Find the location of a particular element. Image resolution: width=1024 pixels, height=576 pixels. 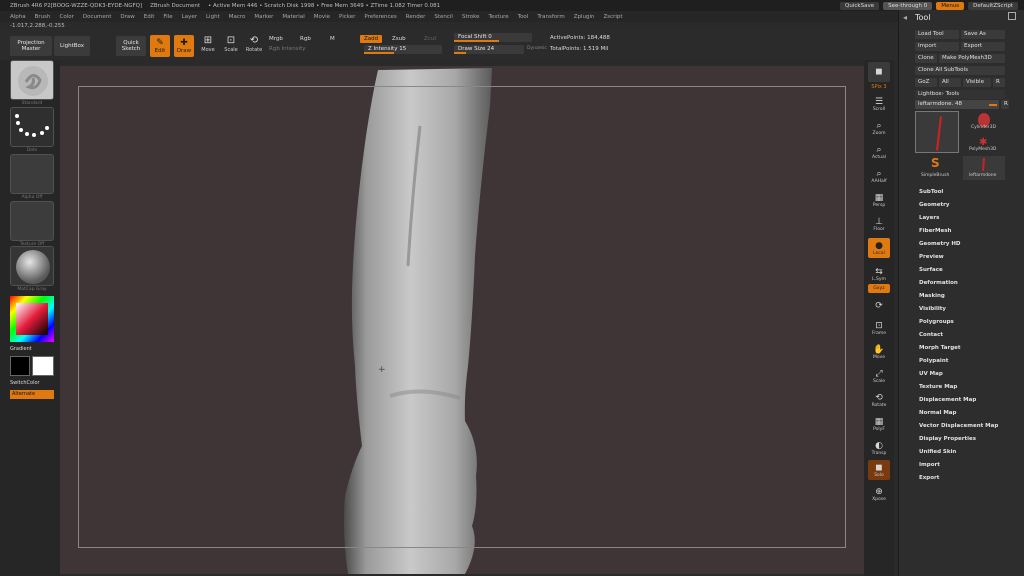

section-subtool: SubTool is located at coordinates (931, 192).